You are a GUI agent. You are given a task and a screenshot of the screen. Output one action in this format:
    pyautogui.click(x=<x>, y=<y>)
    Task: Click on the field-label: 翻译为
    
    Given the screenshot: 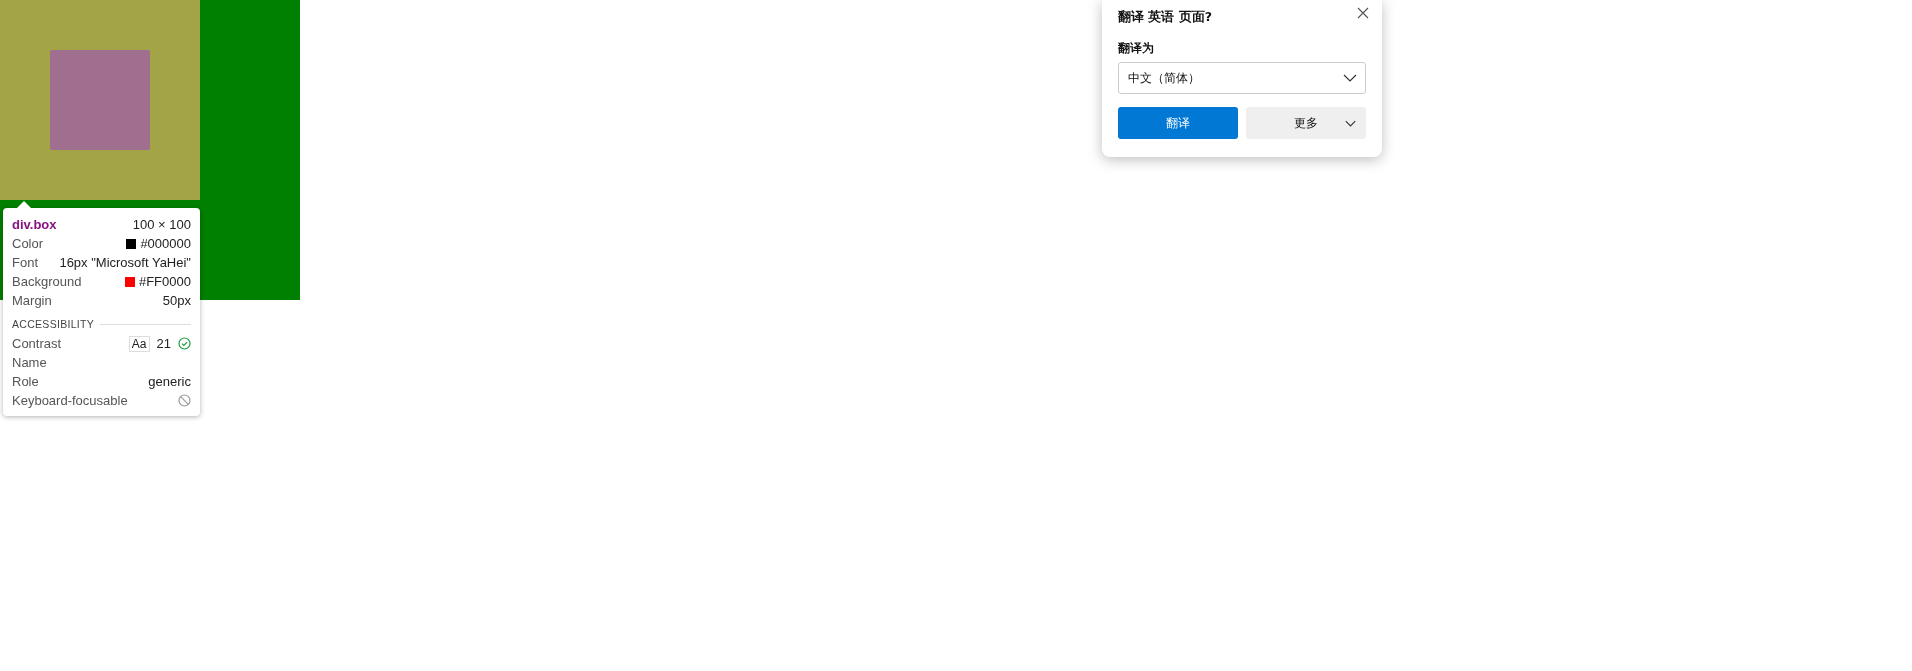 What is the action you would take?
    pyautogui.click(x=1136, y=48)
    